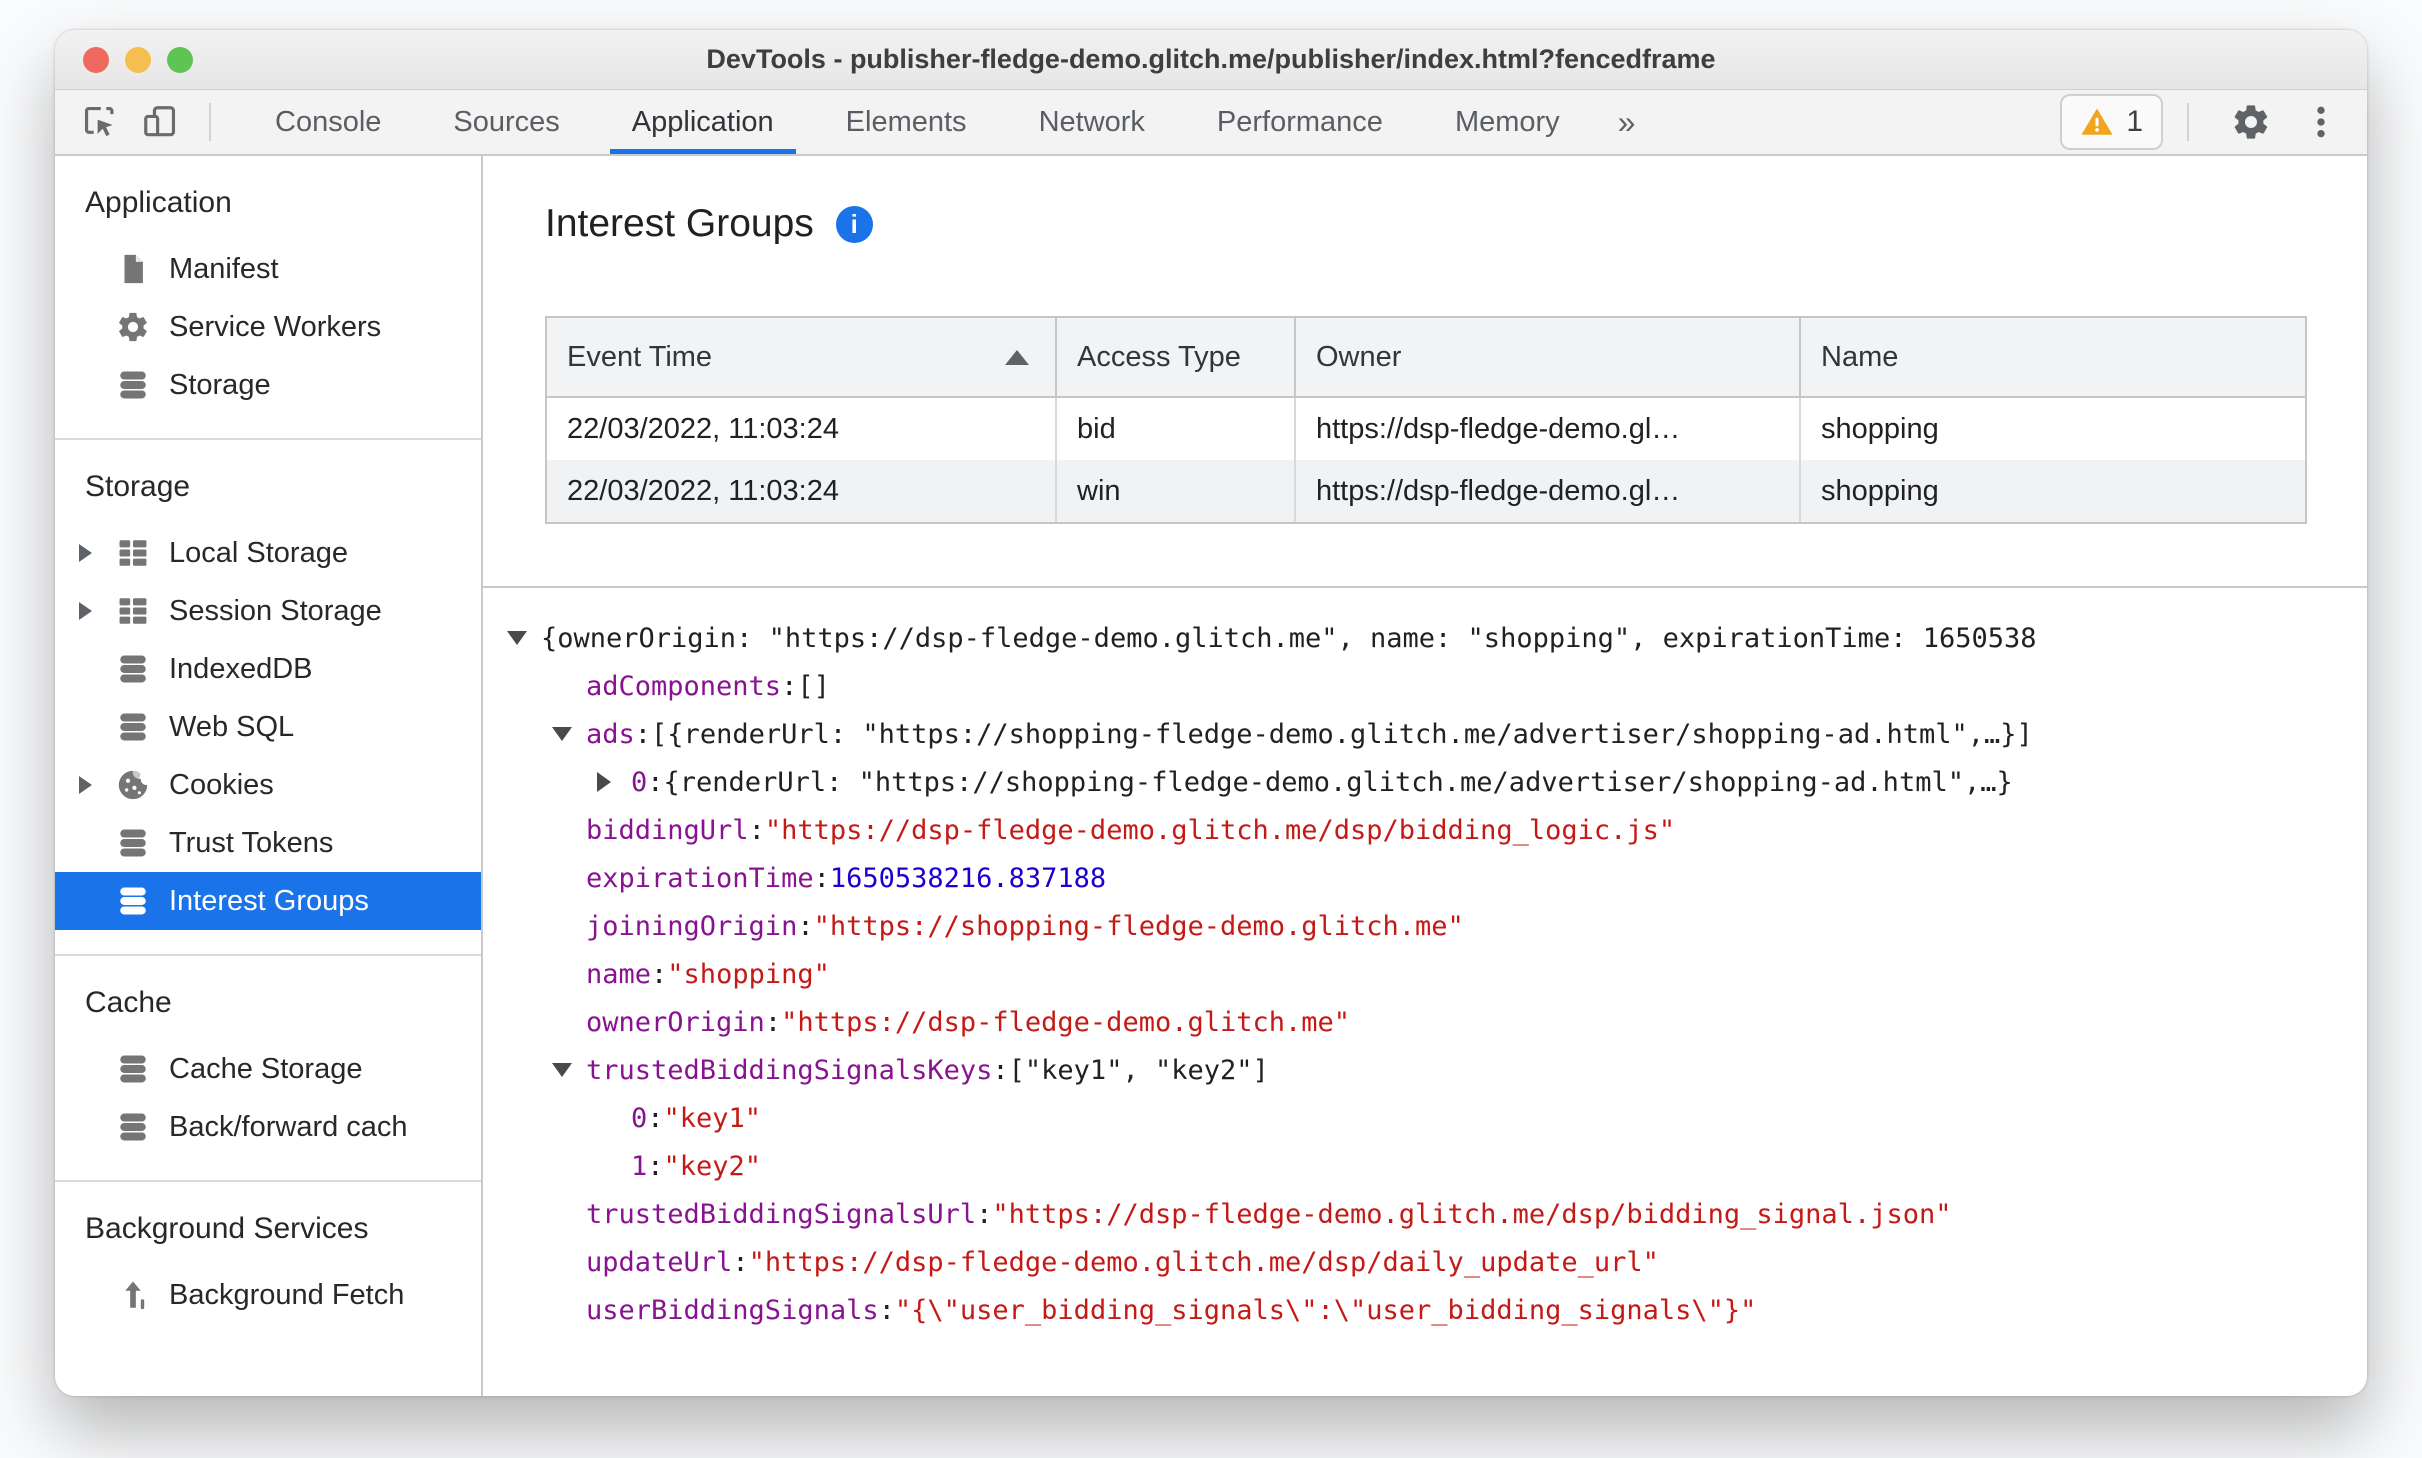 The height and width of the screenshot is (1458, 2422). What do you see at coordinates (1176, 357) in the screenshot?
I see `column-header-access-type: Access Type` at bounding box center [1176, 357].